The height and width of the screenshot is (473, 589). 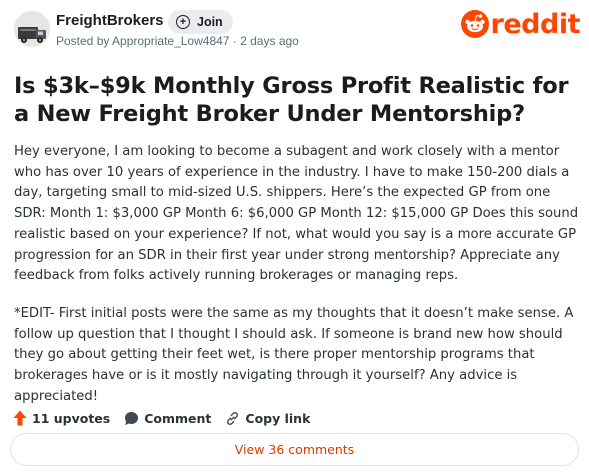 I want to click on reddit-wordmark: reddit, so click(x=535, y=24).